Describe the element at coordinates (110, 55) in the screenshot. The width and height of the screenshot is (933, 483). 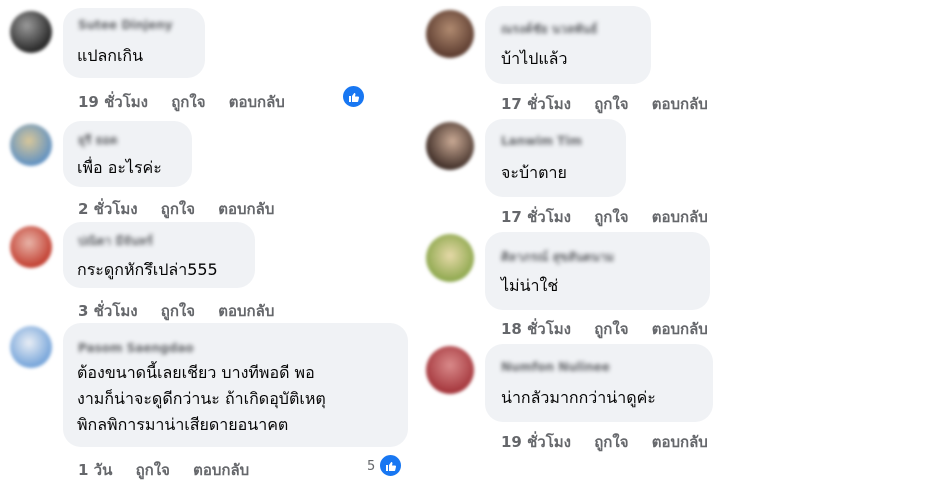
I see `comment-text: แปลกเกิน` at that location.